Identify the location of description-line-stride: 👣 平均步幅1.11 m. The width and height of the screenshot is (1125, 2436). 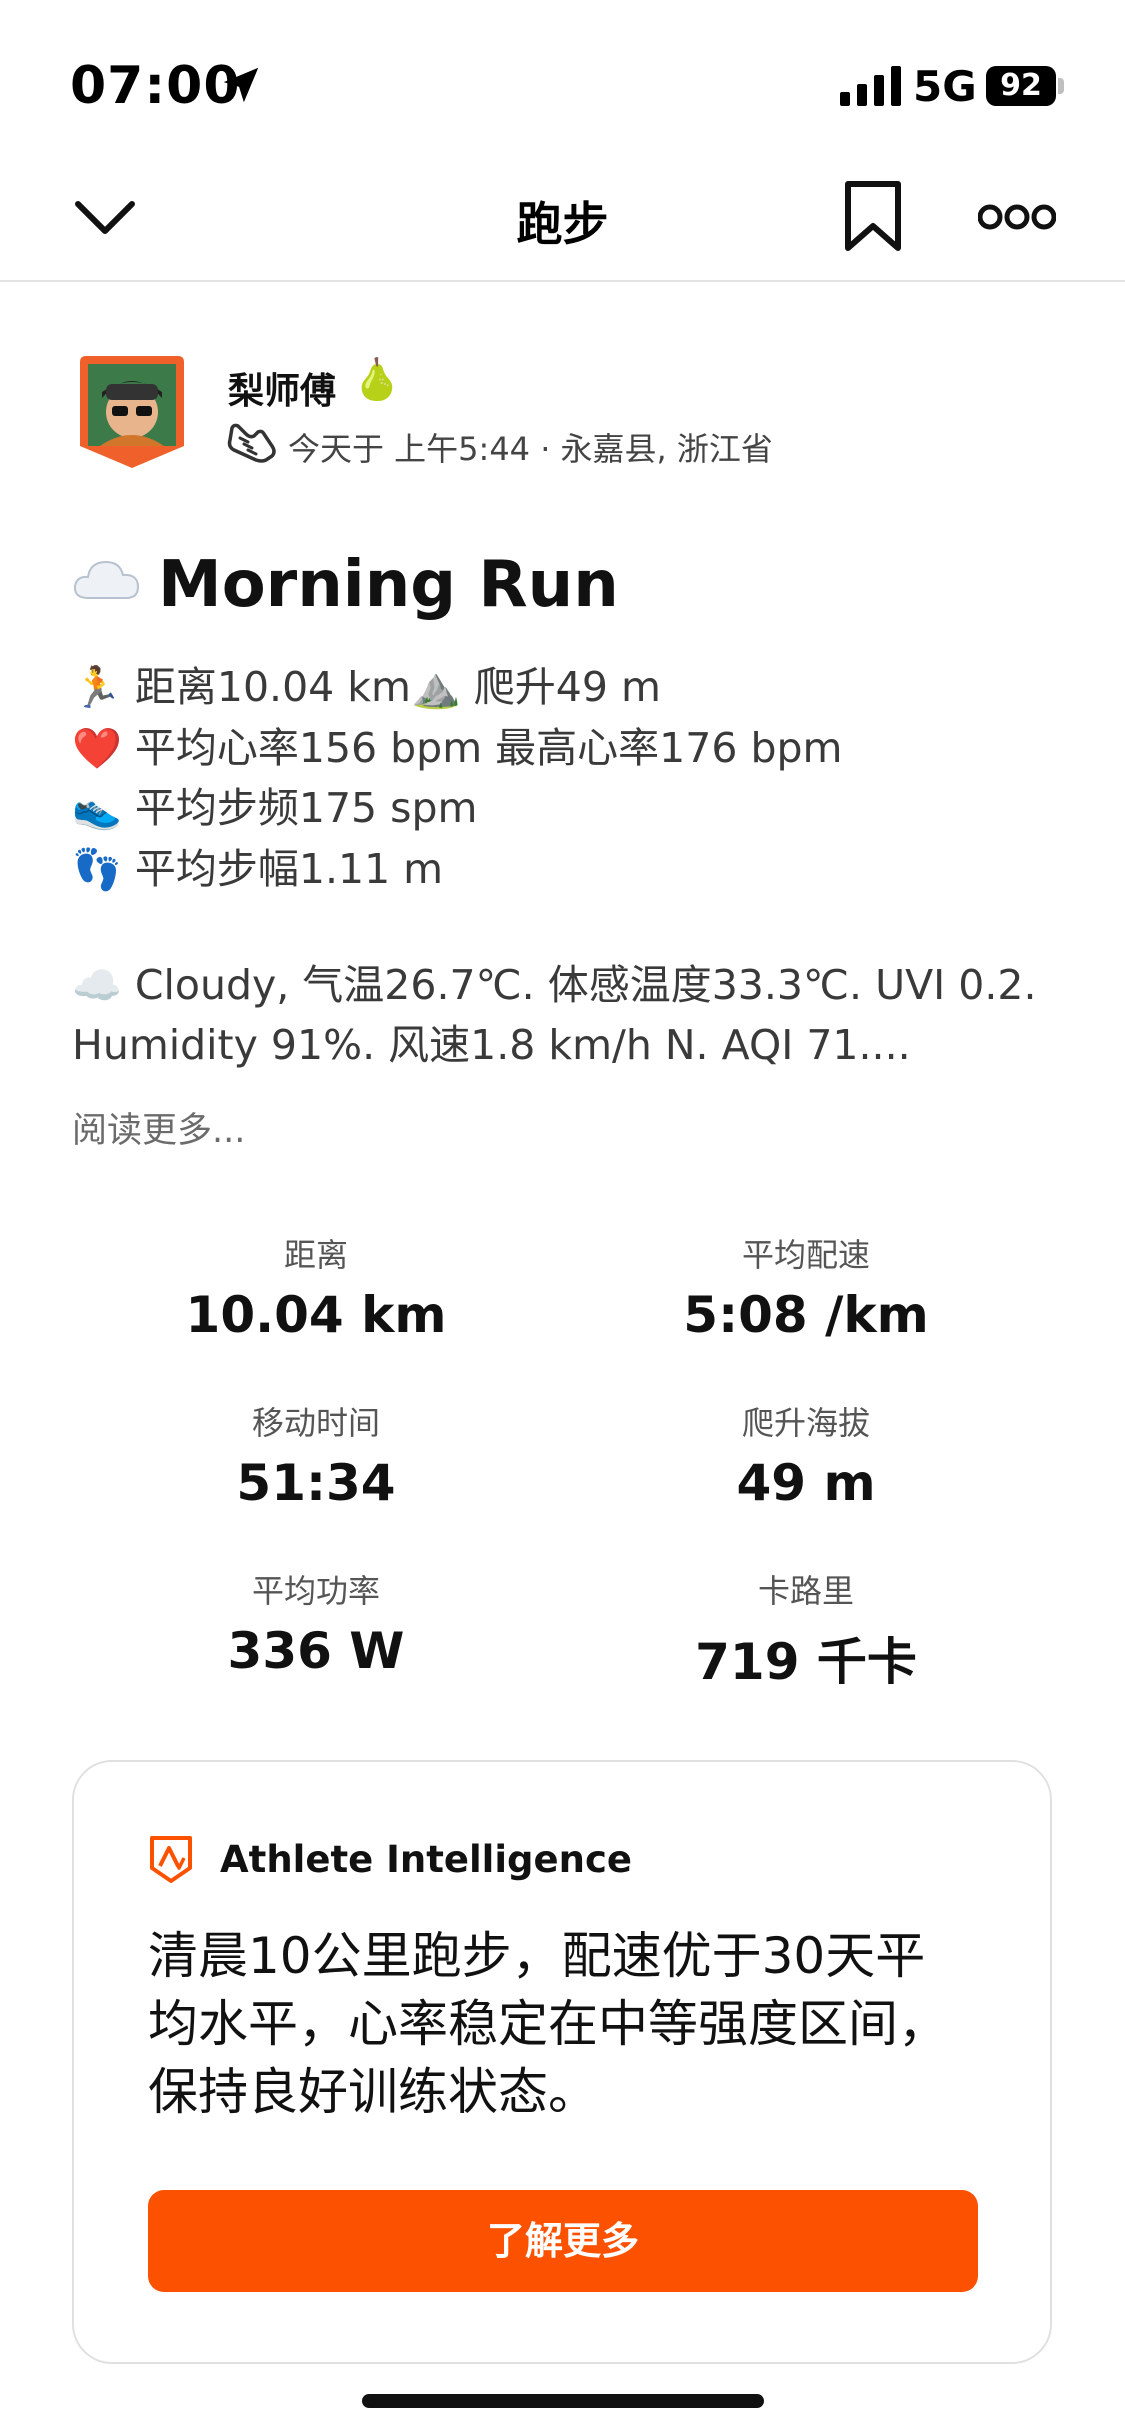
(572, 870).